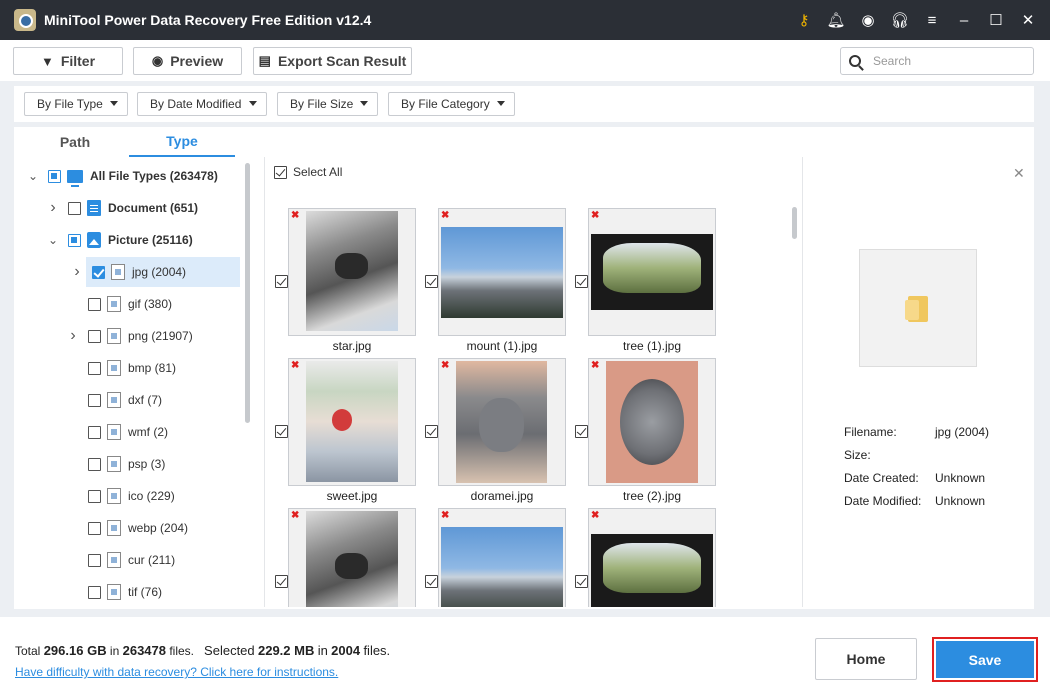 The image size is (1050, 700). Describe the element at coordinates (868, 20) in the screenshot. I see `disc-icon: ◉` at that location.